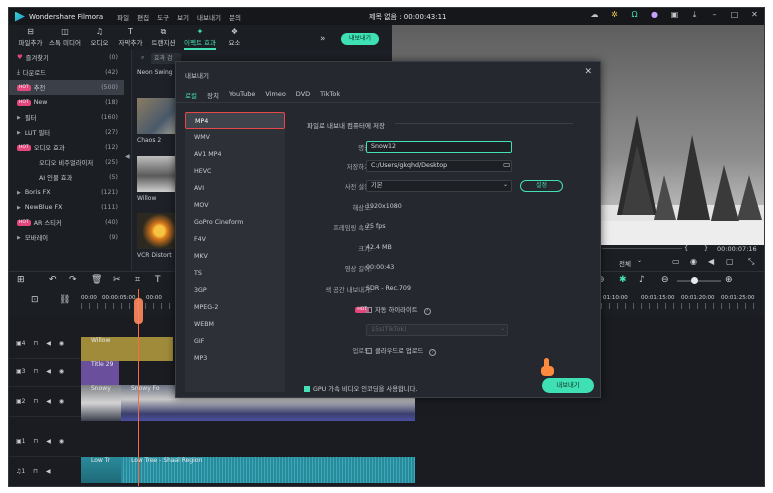 This screenshot has width=773, height=493. I want to click on quality-select: 전체, so click(625, 263).